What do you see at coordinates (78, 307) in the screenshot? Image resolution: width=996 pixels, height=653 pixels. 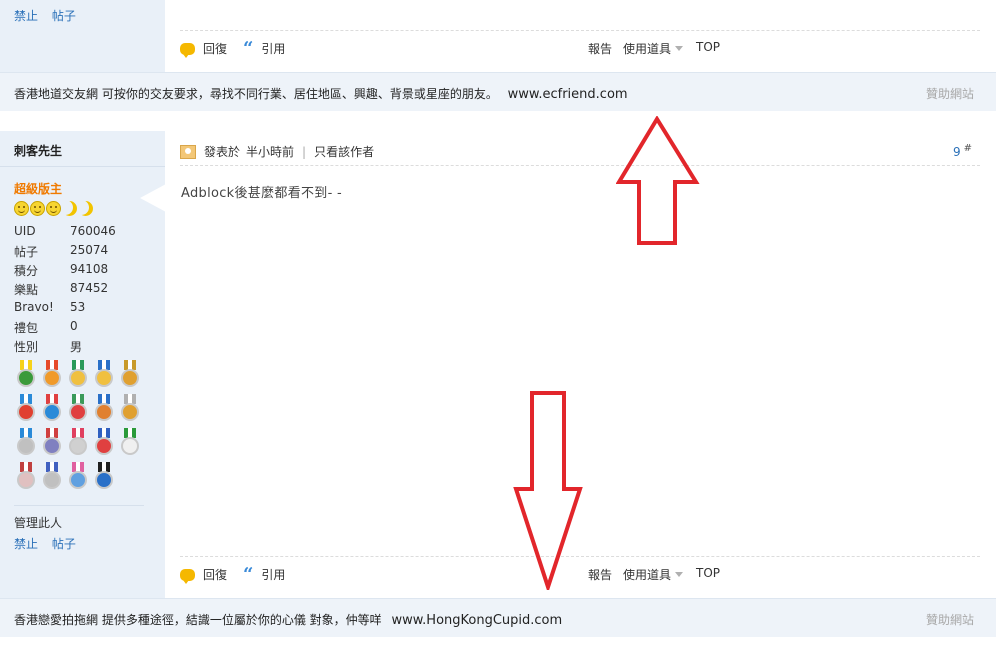 I see `stat-value: 53` at bounding box center [78, 307].